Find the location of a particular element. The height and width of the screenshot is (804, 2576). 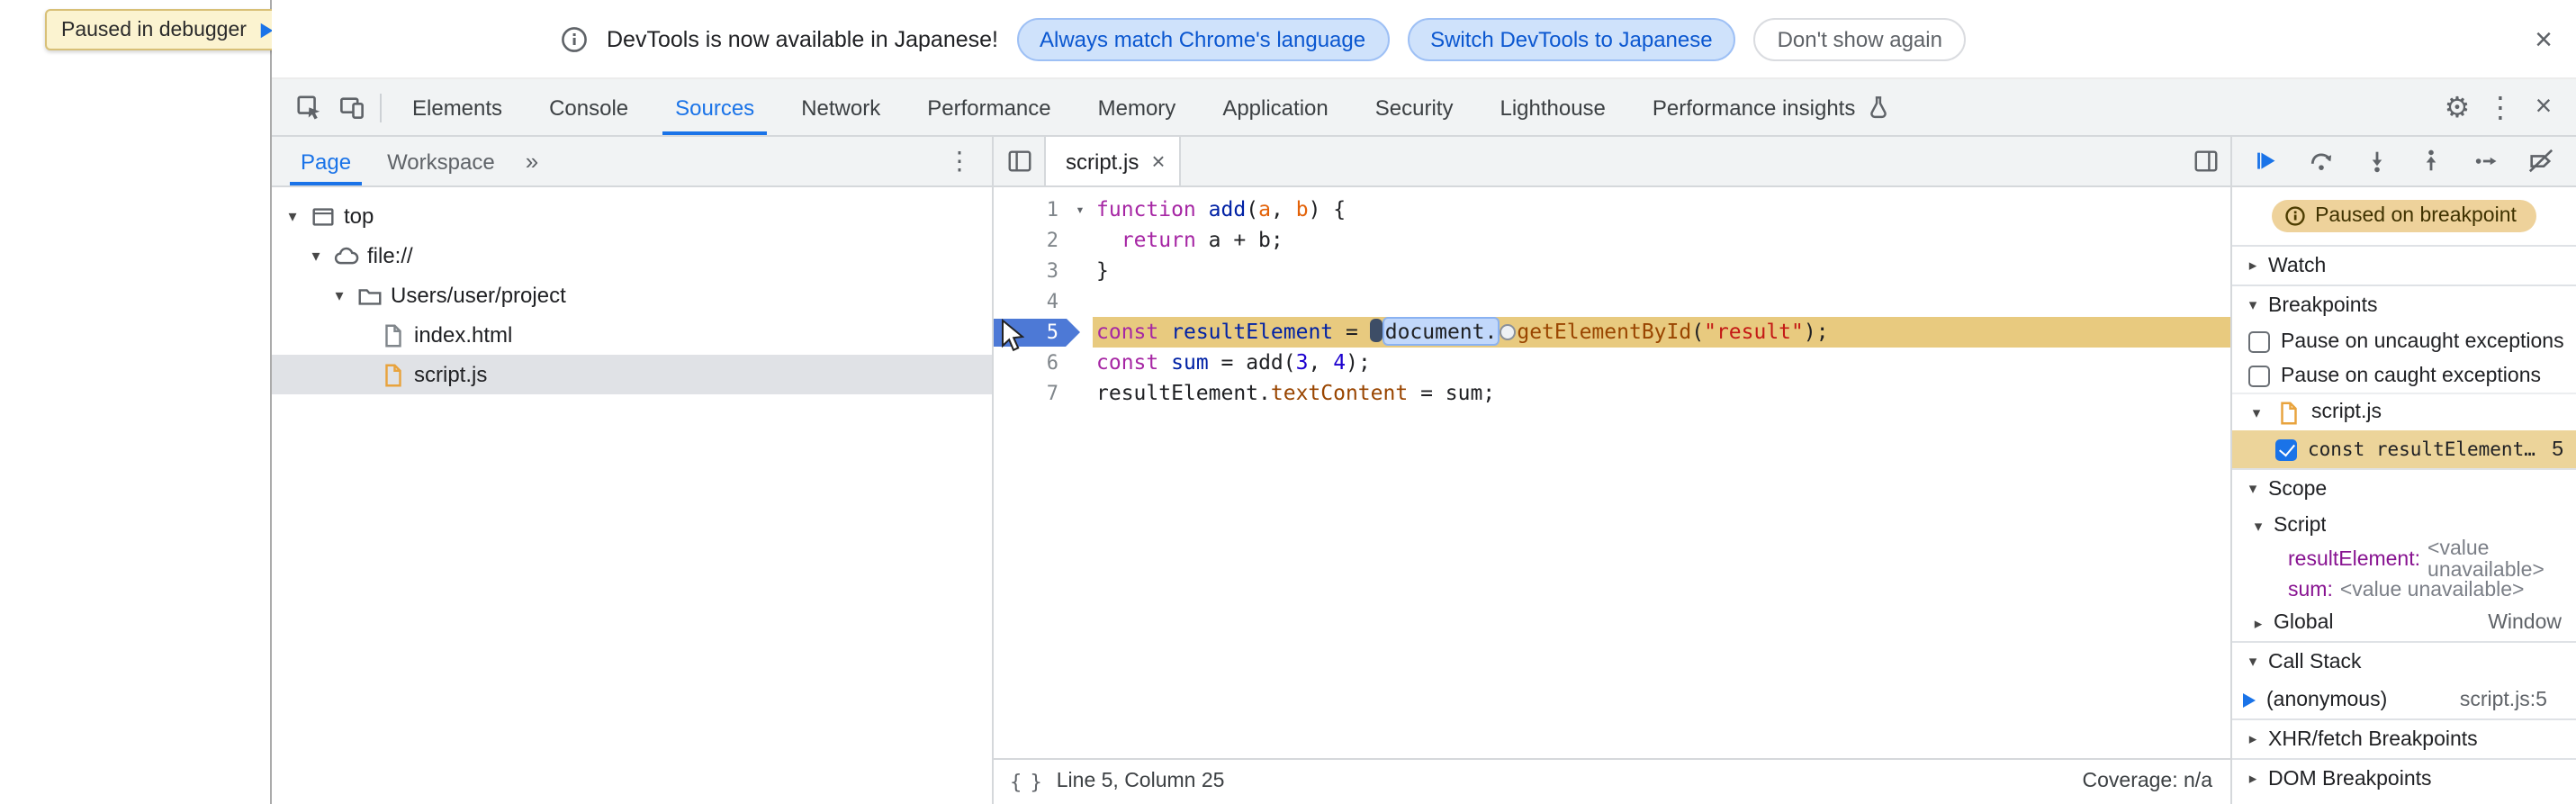

step-over-icon is located at coordinates (2321, 161).